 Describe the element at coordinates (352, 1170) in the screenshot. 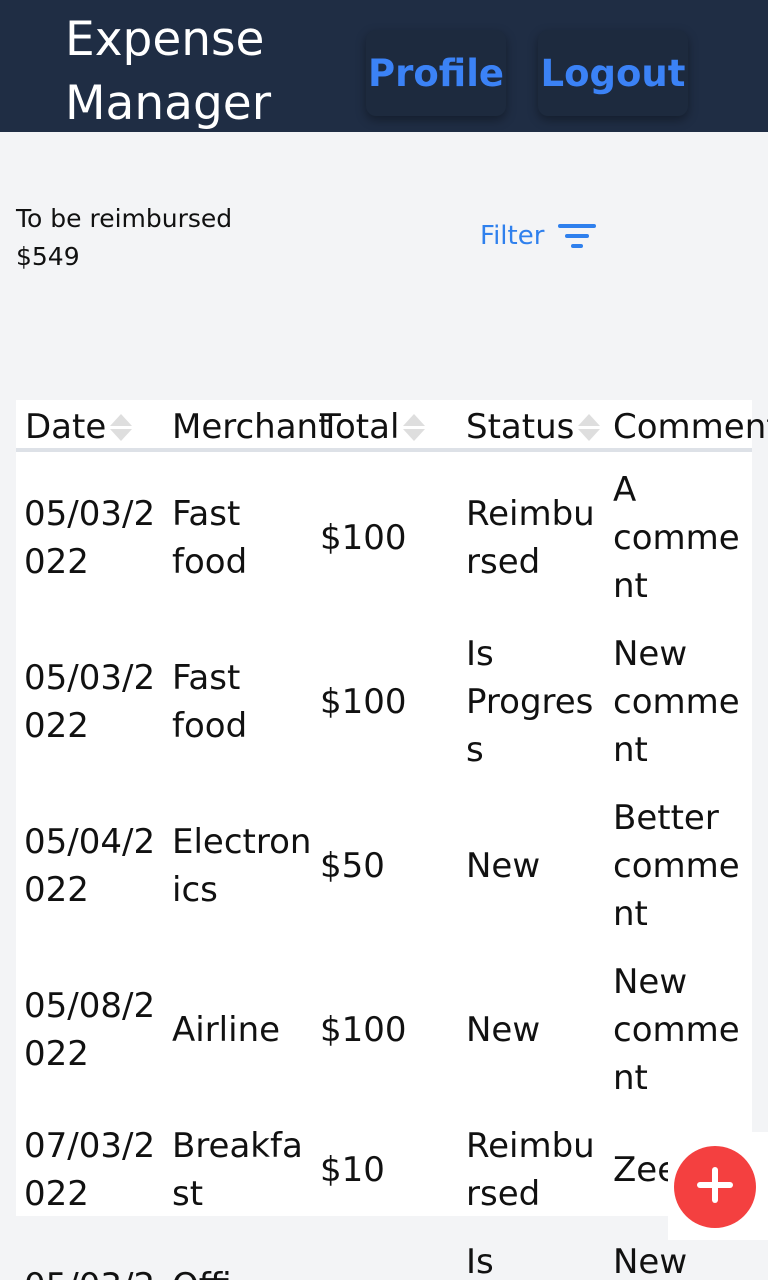

I see `cell-total: $10` at that location.